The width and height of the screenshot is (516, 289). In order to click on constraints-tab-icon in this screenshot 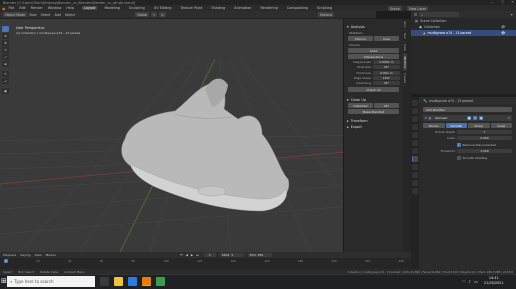, I will do `click(415, 183)`.